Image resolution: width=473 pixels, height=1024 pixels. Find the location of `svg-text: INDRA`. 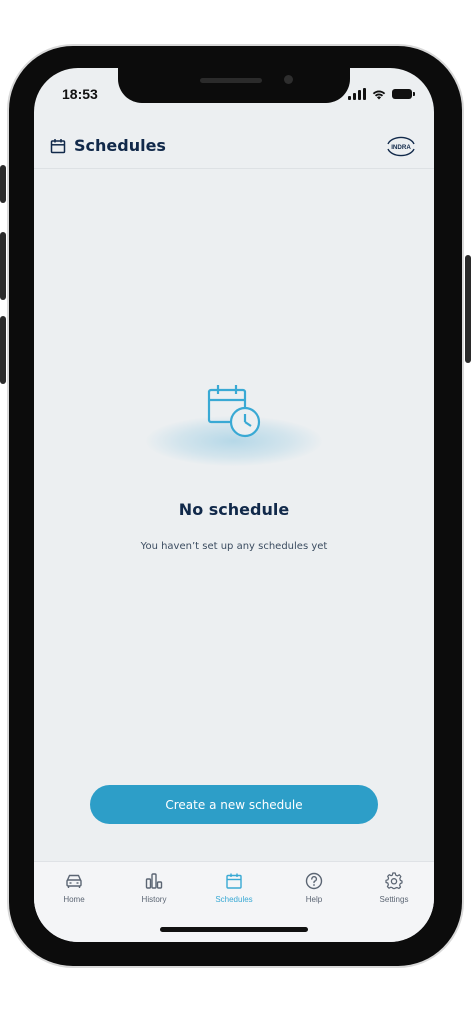

svg-text: INDRA is located at coordinates (401, 147).